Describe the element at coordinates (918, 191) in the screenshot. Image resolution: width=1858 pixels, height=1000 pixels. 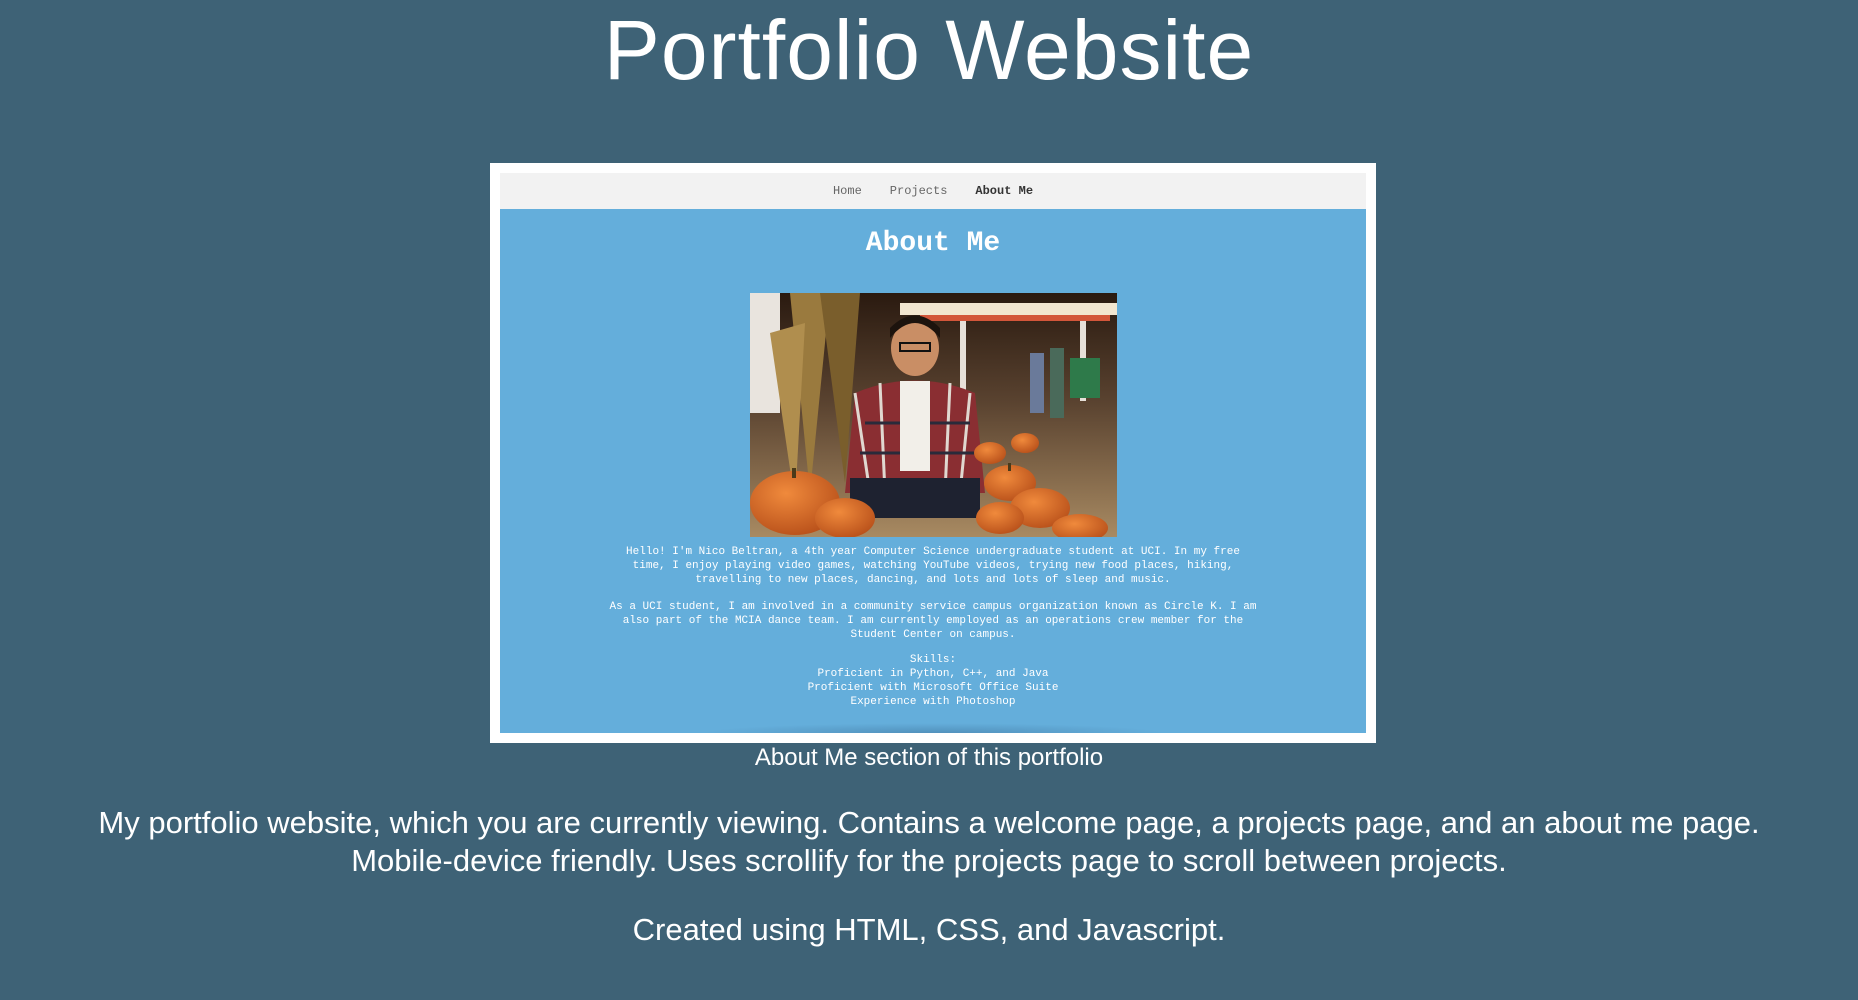
I see `screenshot-nav-projects: Projects` at that location.